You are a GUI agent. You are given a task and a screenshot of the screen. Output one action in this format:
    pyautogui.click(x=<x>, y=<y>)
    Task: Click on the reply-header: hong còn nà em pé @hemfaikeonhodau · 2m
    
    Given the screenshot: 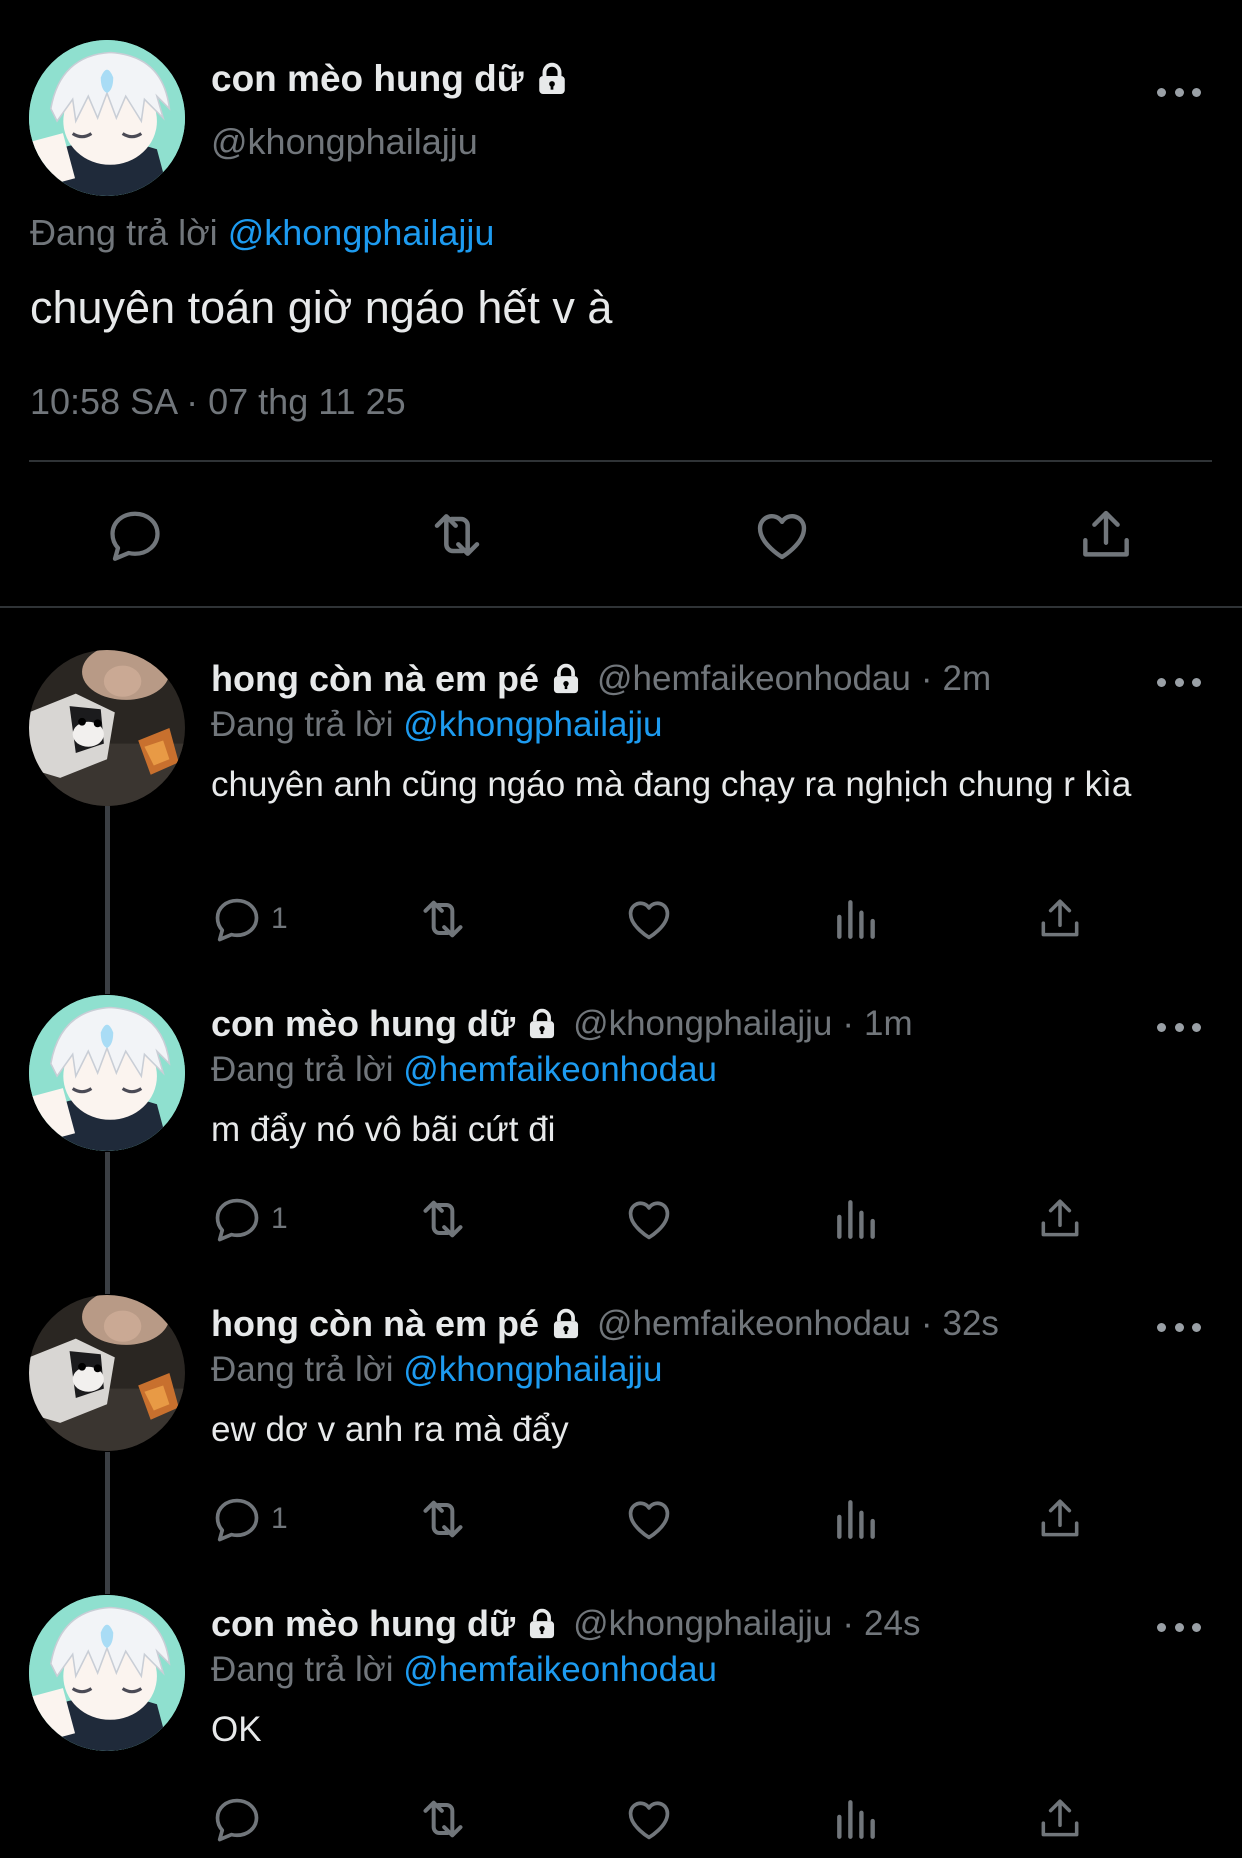 What is the action you would take?
    pyautogui.click(x=601, y=679)
    